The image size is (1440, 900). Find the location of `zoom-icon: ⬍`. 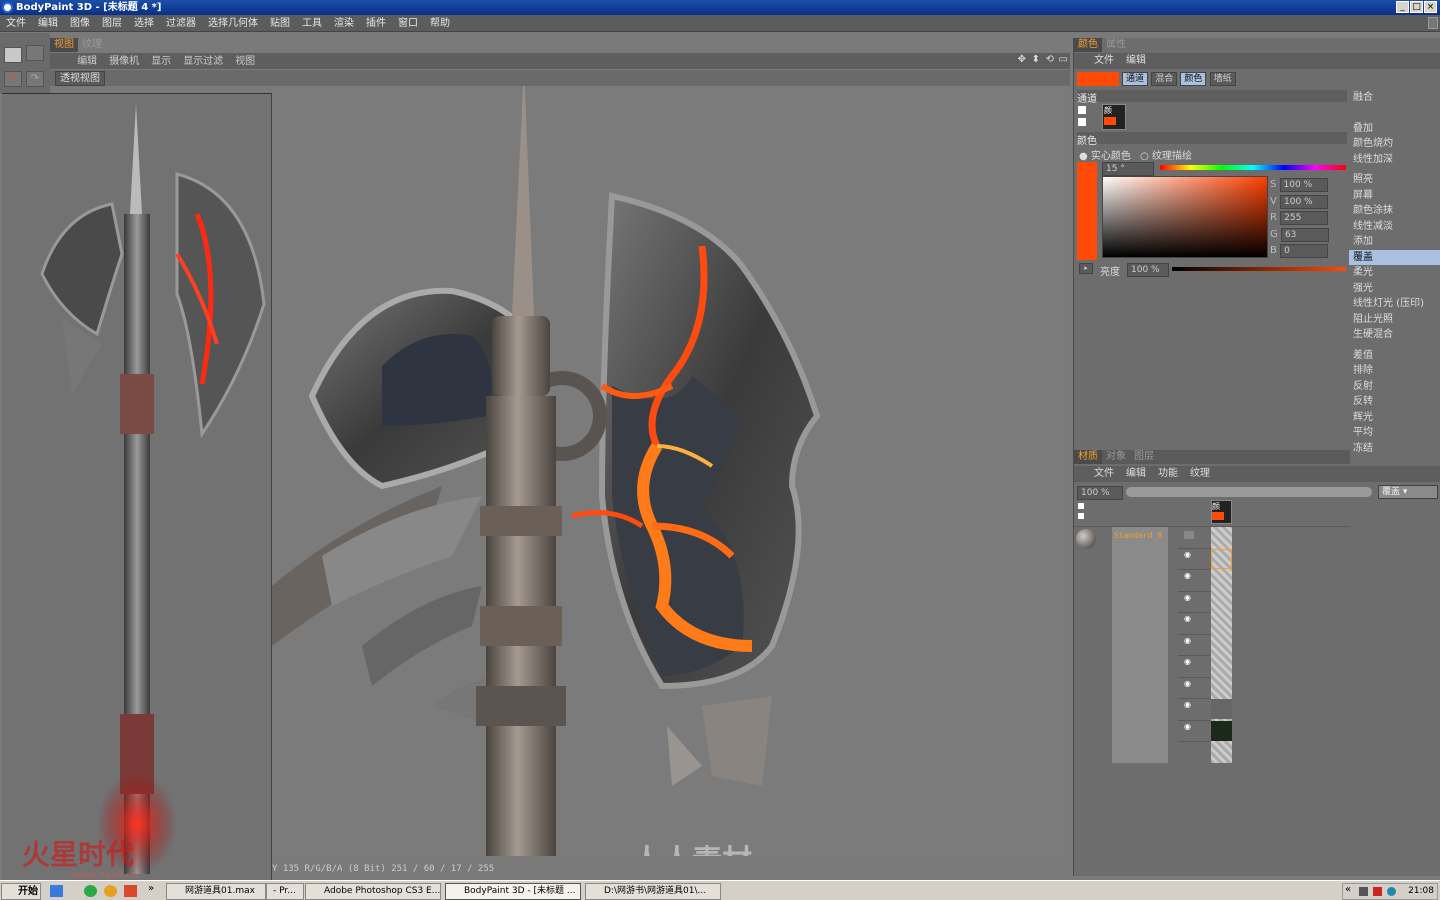

zoom-icon: ⬍ is located at coordinates (1036, 59).